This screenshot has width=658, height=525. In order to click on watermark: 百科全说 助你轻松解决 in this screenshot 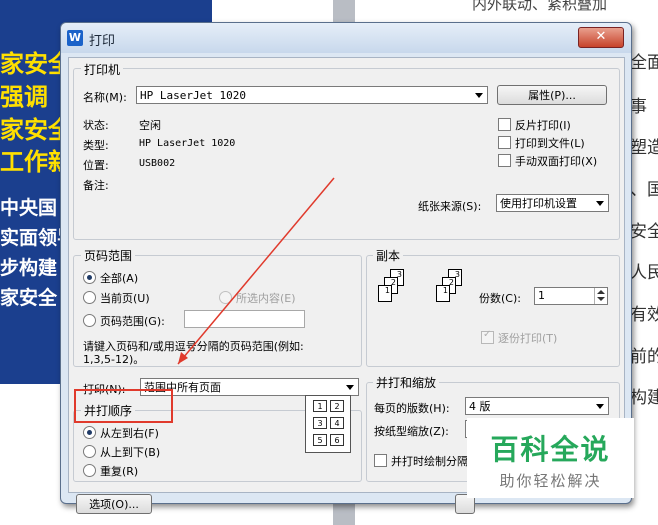, I will do `click(550, 458)`.